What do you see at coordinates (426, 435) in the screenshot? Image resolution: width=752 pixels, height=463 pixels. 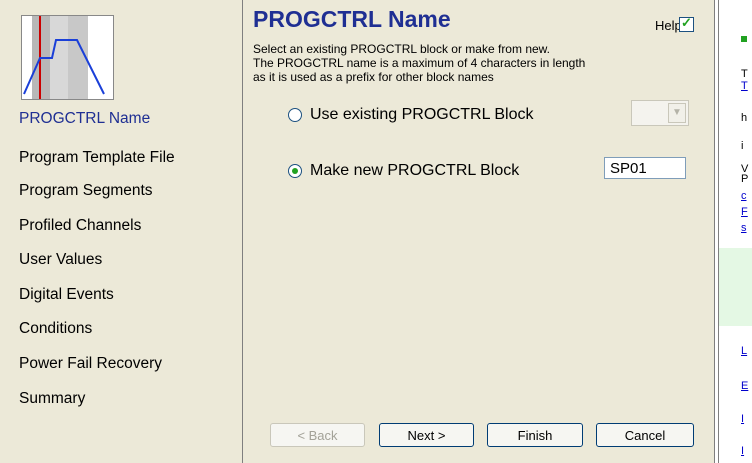 I see `next-button: Next >` at bounding box center [426, 435].